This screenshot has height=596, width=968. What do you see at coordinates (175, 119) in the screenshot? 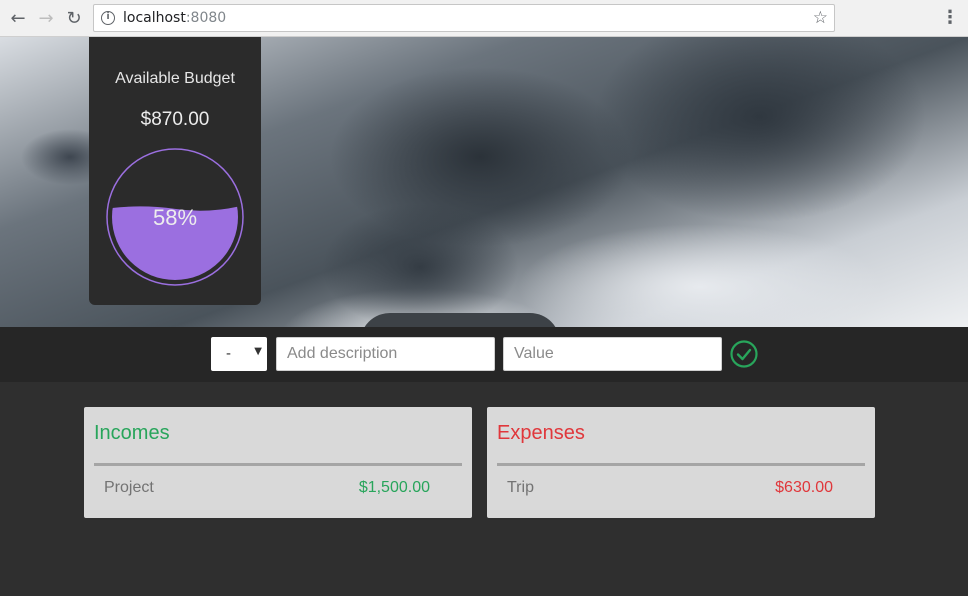
I see `budget-amount: $870.00` at bounding box center [175, 119].